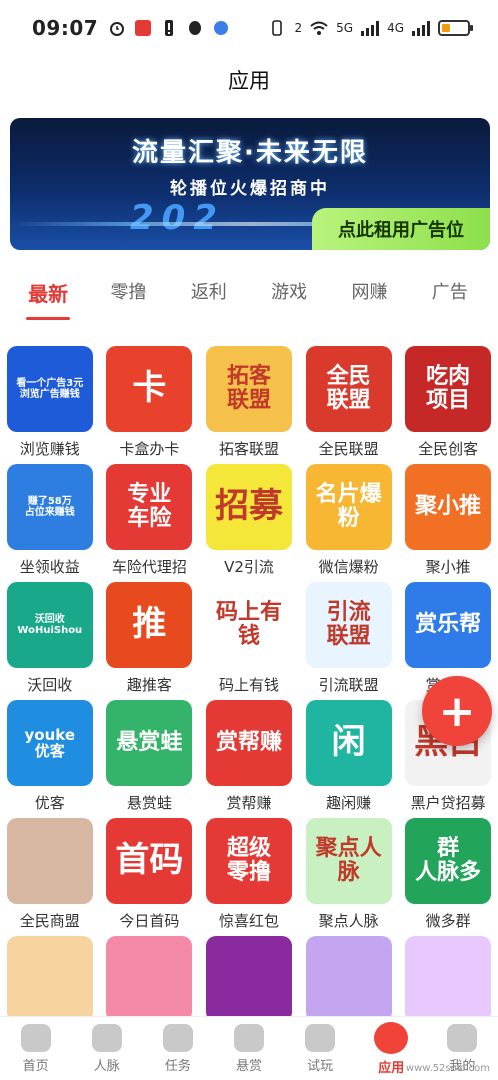 The height and width of the screenshot is (1080, 498). Describe the element at coordinates (48, 294) in the screenshot. I see `tab-0: 最新` at that location.